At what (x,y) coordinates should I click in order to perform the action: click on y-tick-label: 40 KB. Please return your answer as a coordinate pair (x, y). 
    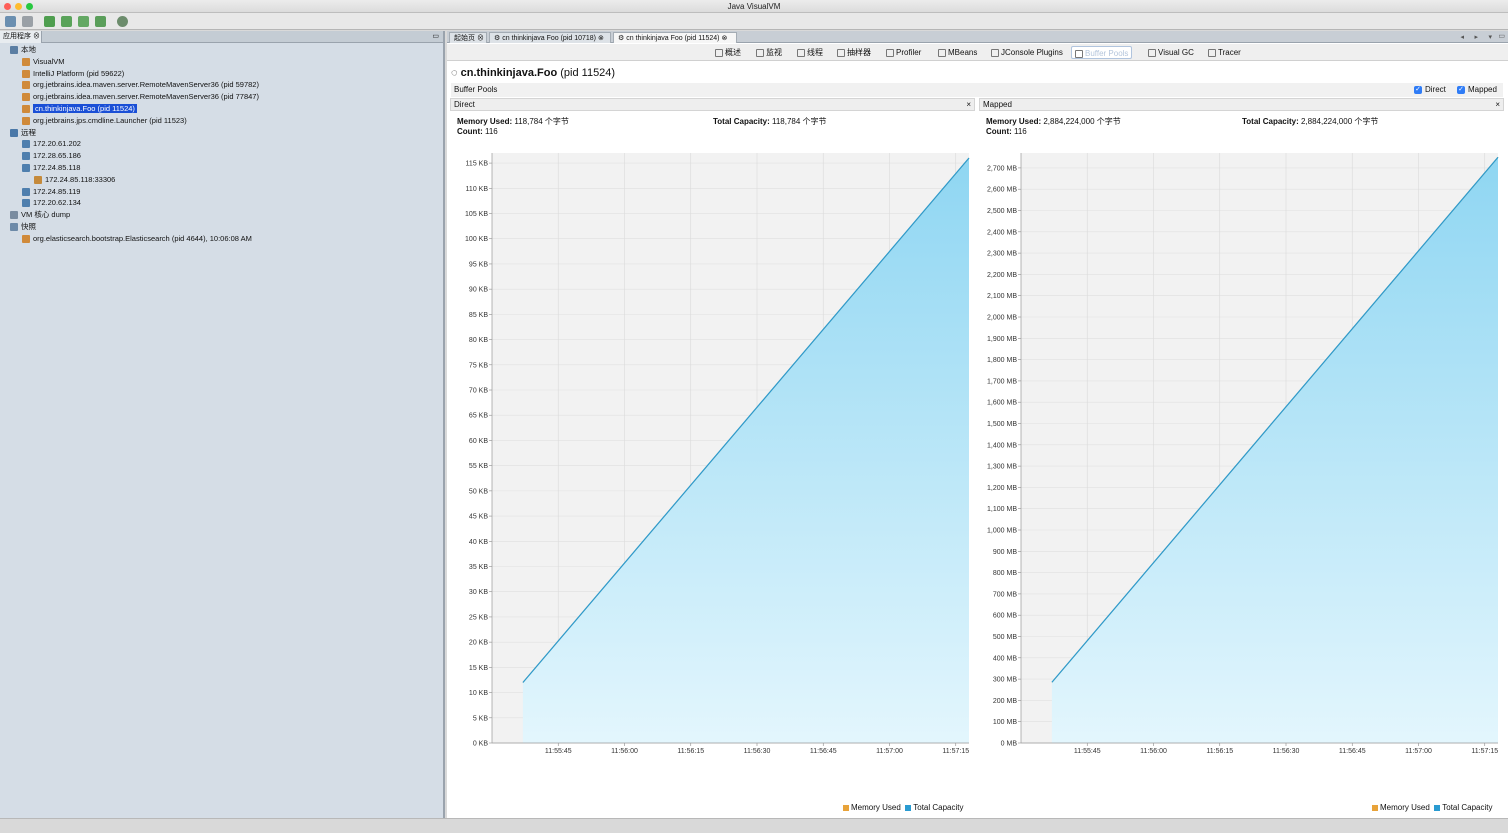
    Looking at the image, I should click on (478, 542).